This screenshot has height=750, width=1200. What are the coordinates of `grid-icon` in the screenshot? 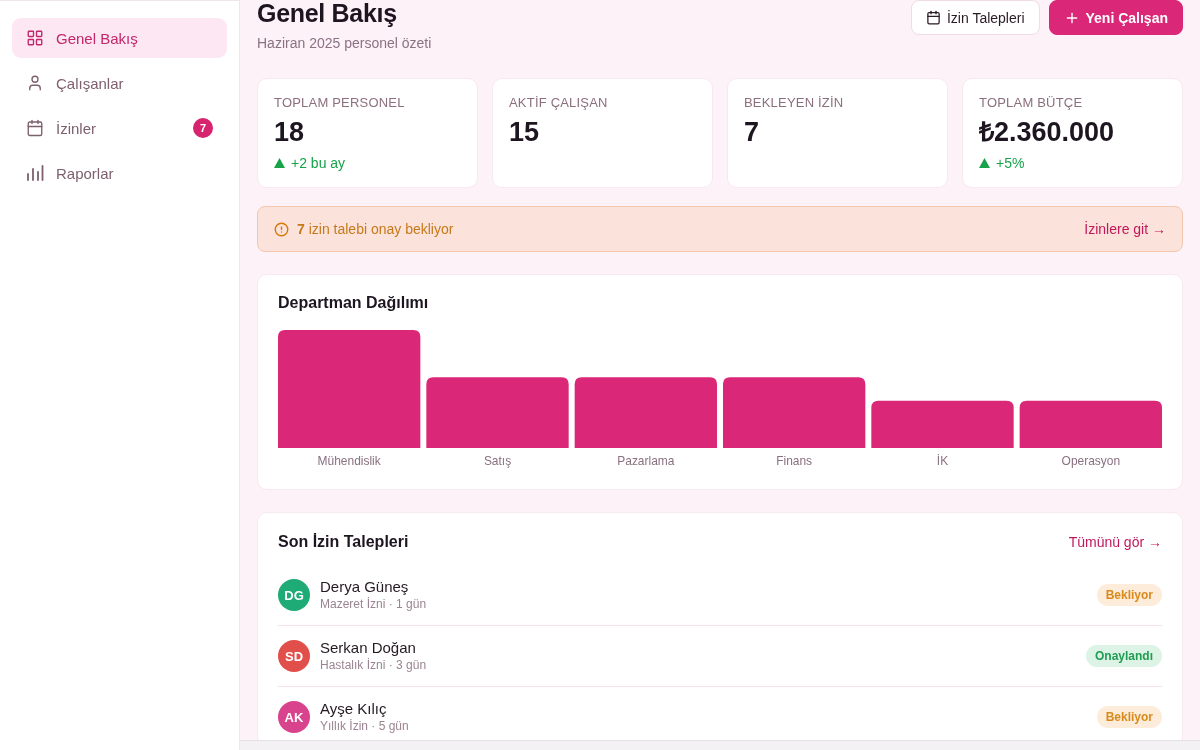 It's located at (35, 38).